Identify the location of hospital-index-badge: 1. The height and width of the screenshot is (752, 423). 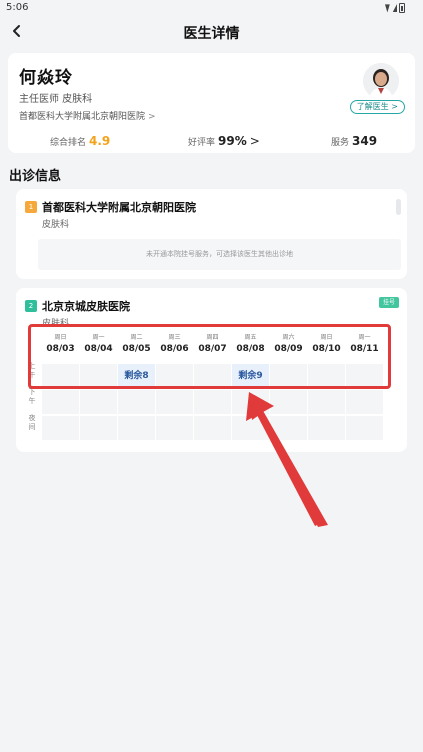
(31, 207).